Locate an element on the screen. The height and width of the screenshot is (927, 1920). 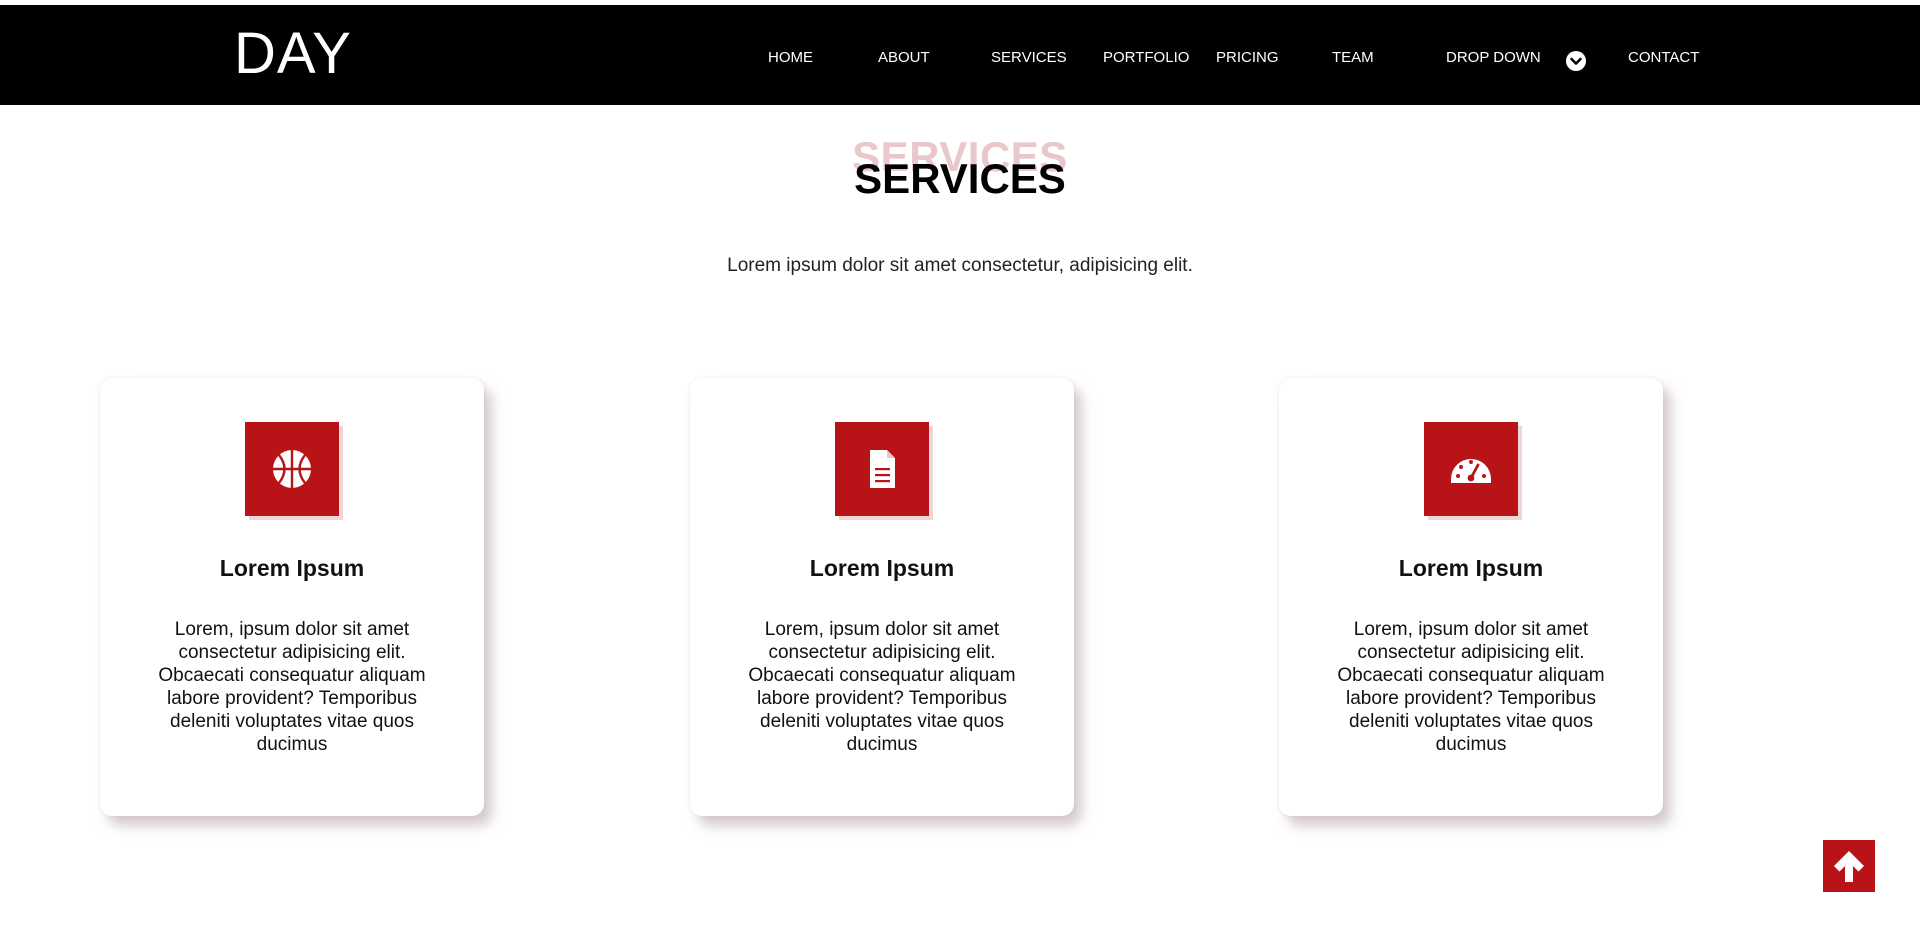
basketball-icon is located at coordinates (292, 469).